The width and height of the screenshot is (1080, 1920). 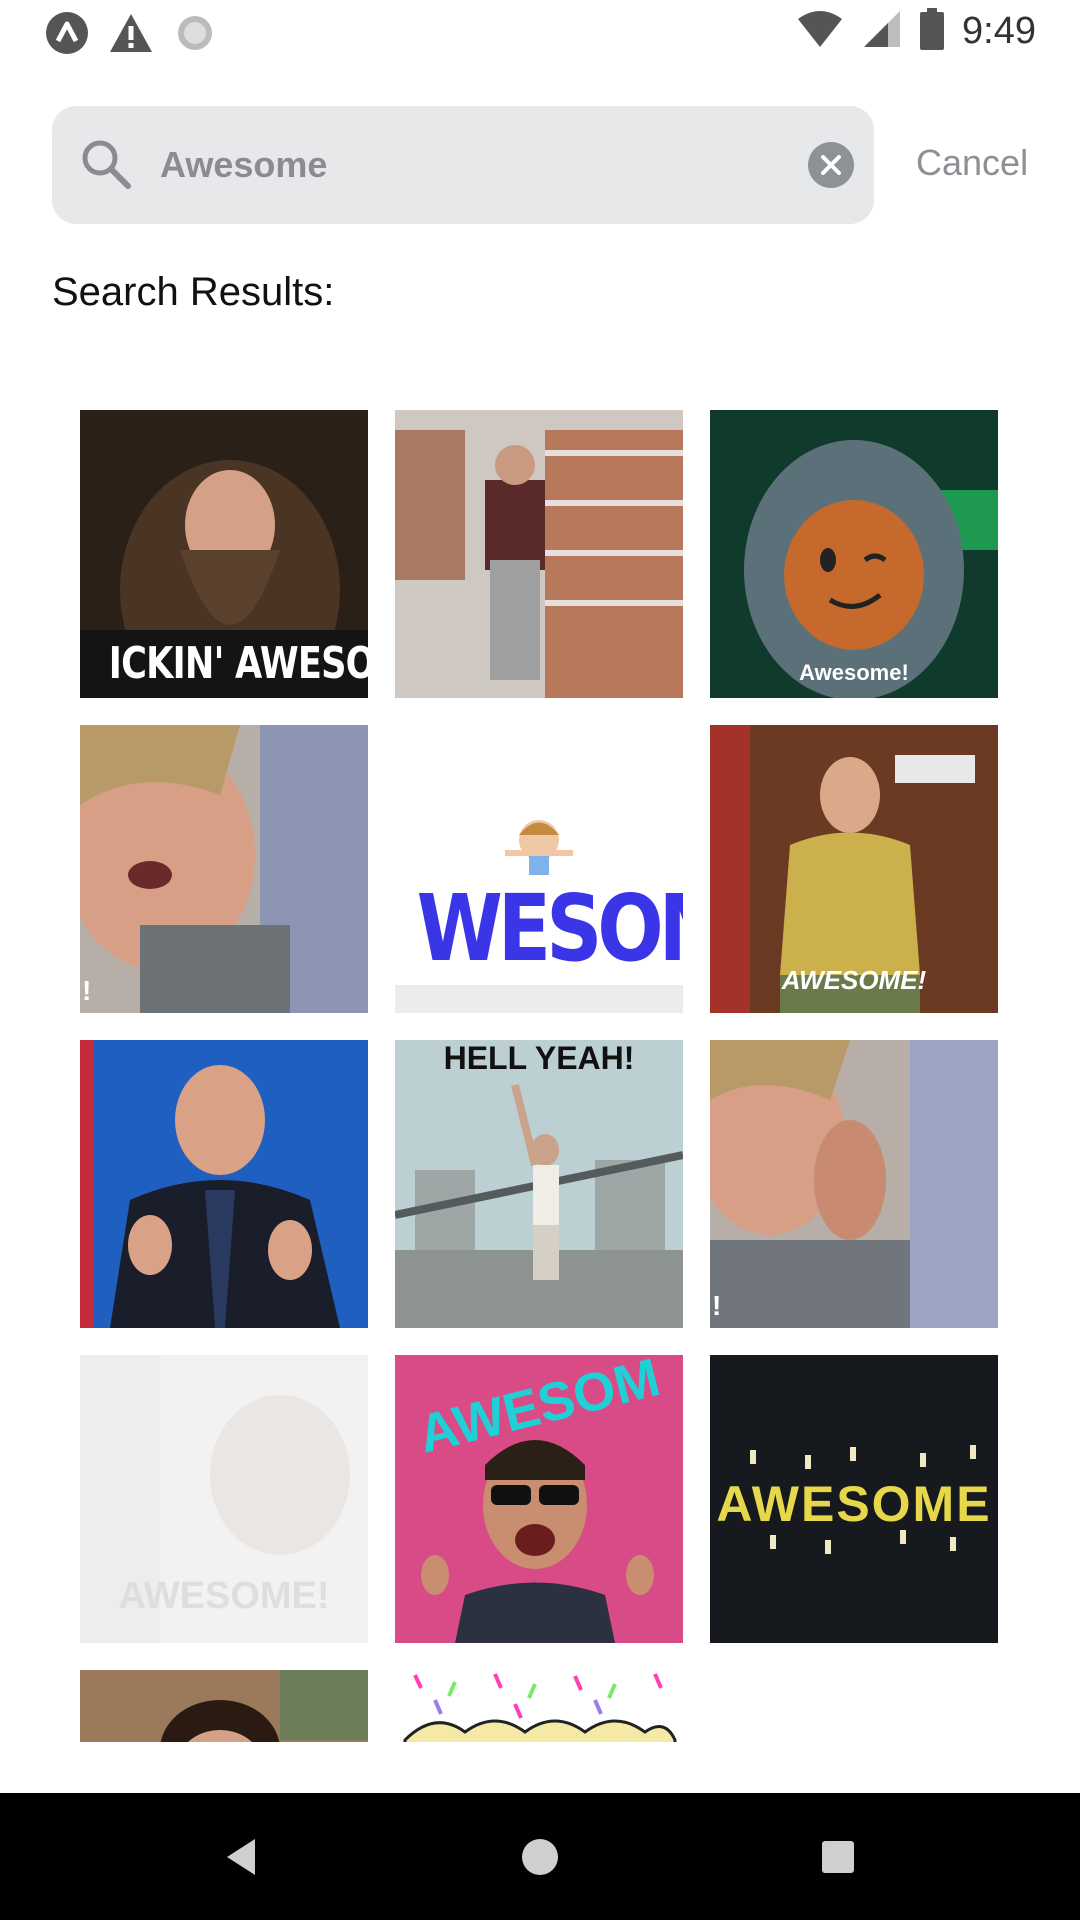 What do you see at coordinates (882, 31) in the screenshot?
I see `cell-signal-icon` at bounding box center [882, 31].